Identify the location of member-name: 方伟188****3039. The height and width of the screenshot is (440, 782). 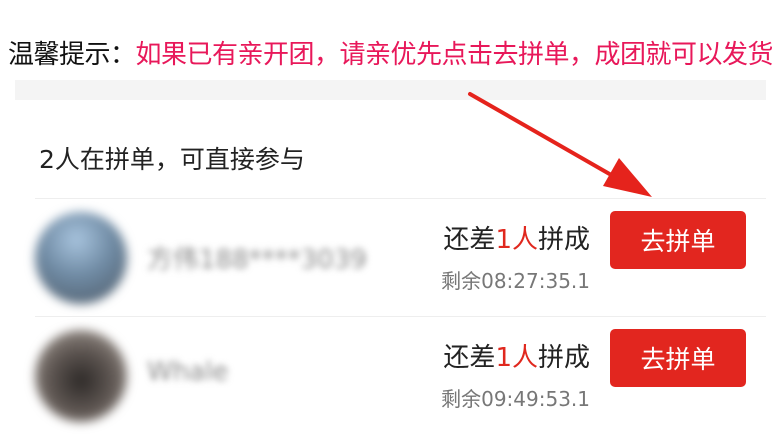
(257, 260).